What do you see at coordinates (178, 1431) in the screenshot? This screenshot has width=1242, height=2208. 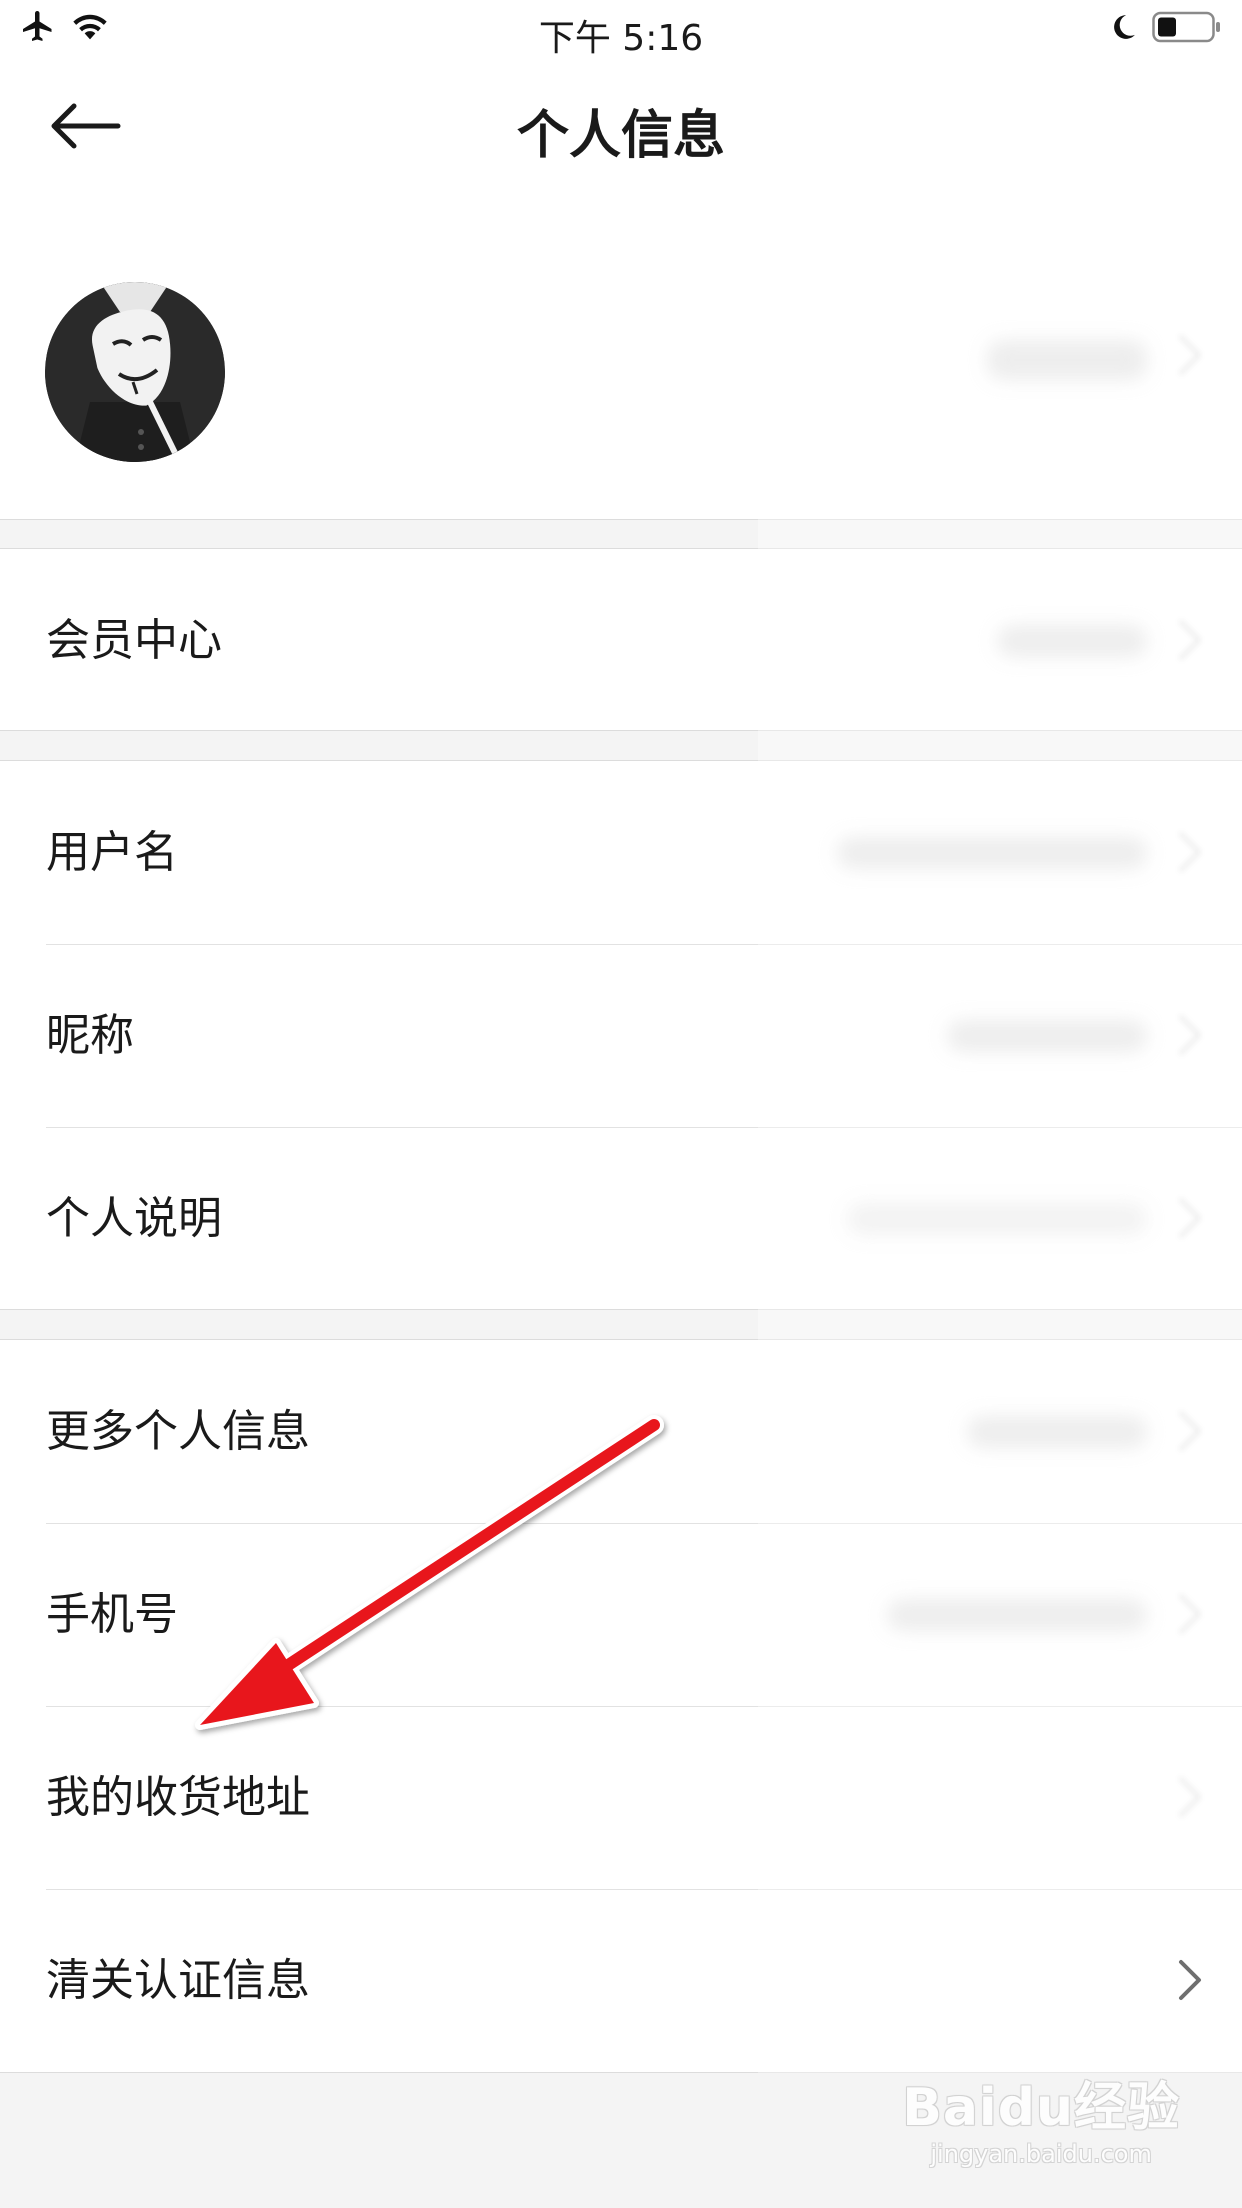 I see `row-label: 更多个人信息` at bounding box center [178, 1431].